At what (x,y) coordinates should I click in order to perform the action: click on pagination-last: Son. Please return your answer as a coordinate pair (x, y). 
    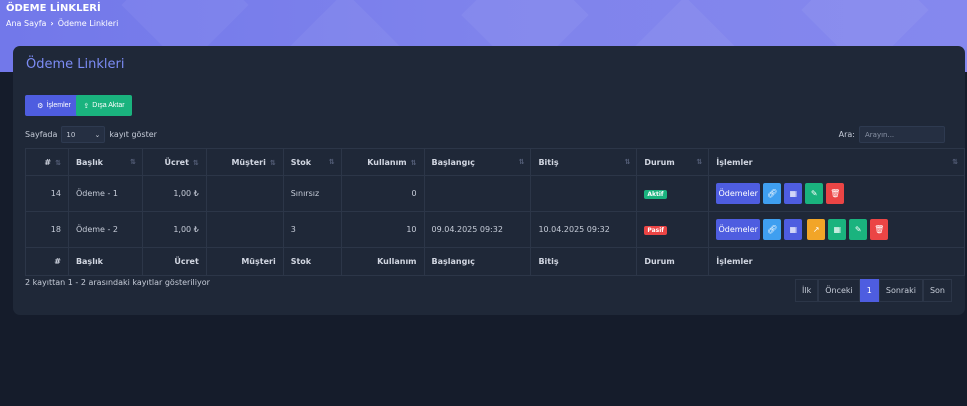
    Looking at the image, I should click on (937, 290).